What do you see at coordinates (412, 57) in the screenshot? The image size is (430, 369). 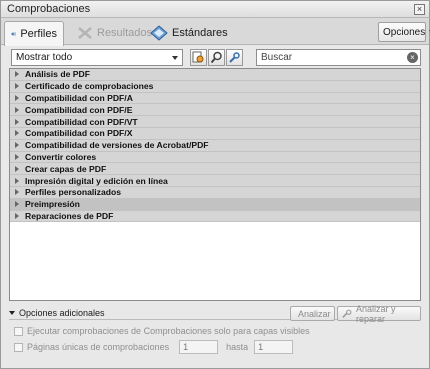 I see `clear-search-icon: ×` at bounding box center [412, 57].